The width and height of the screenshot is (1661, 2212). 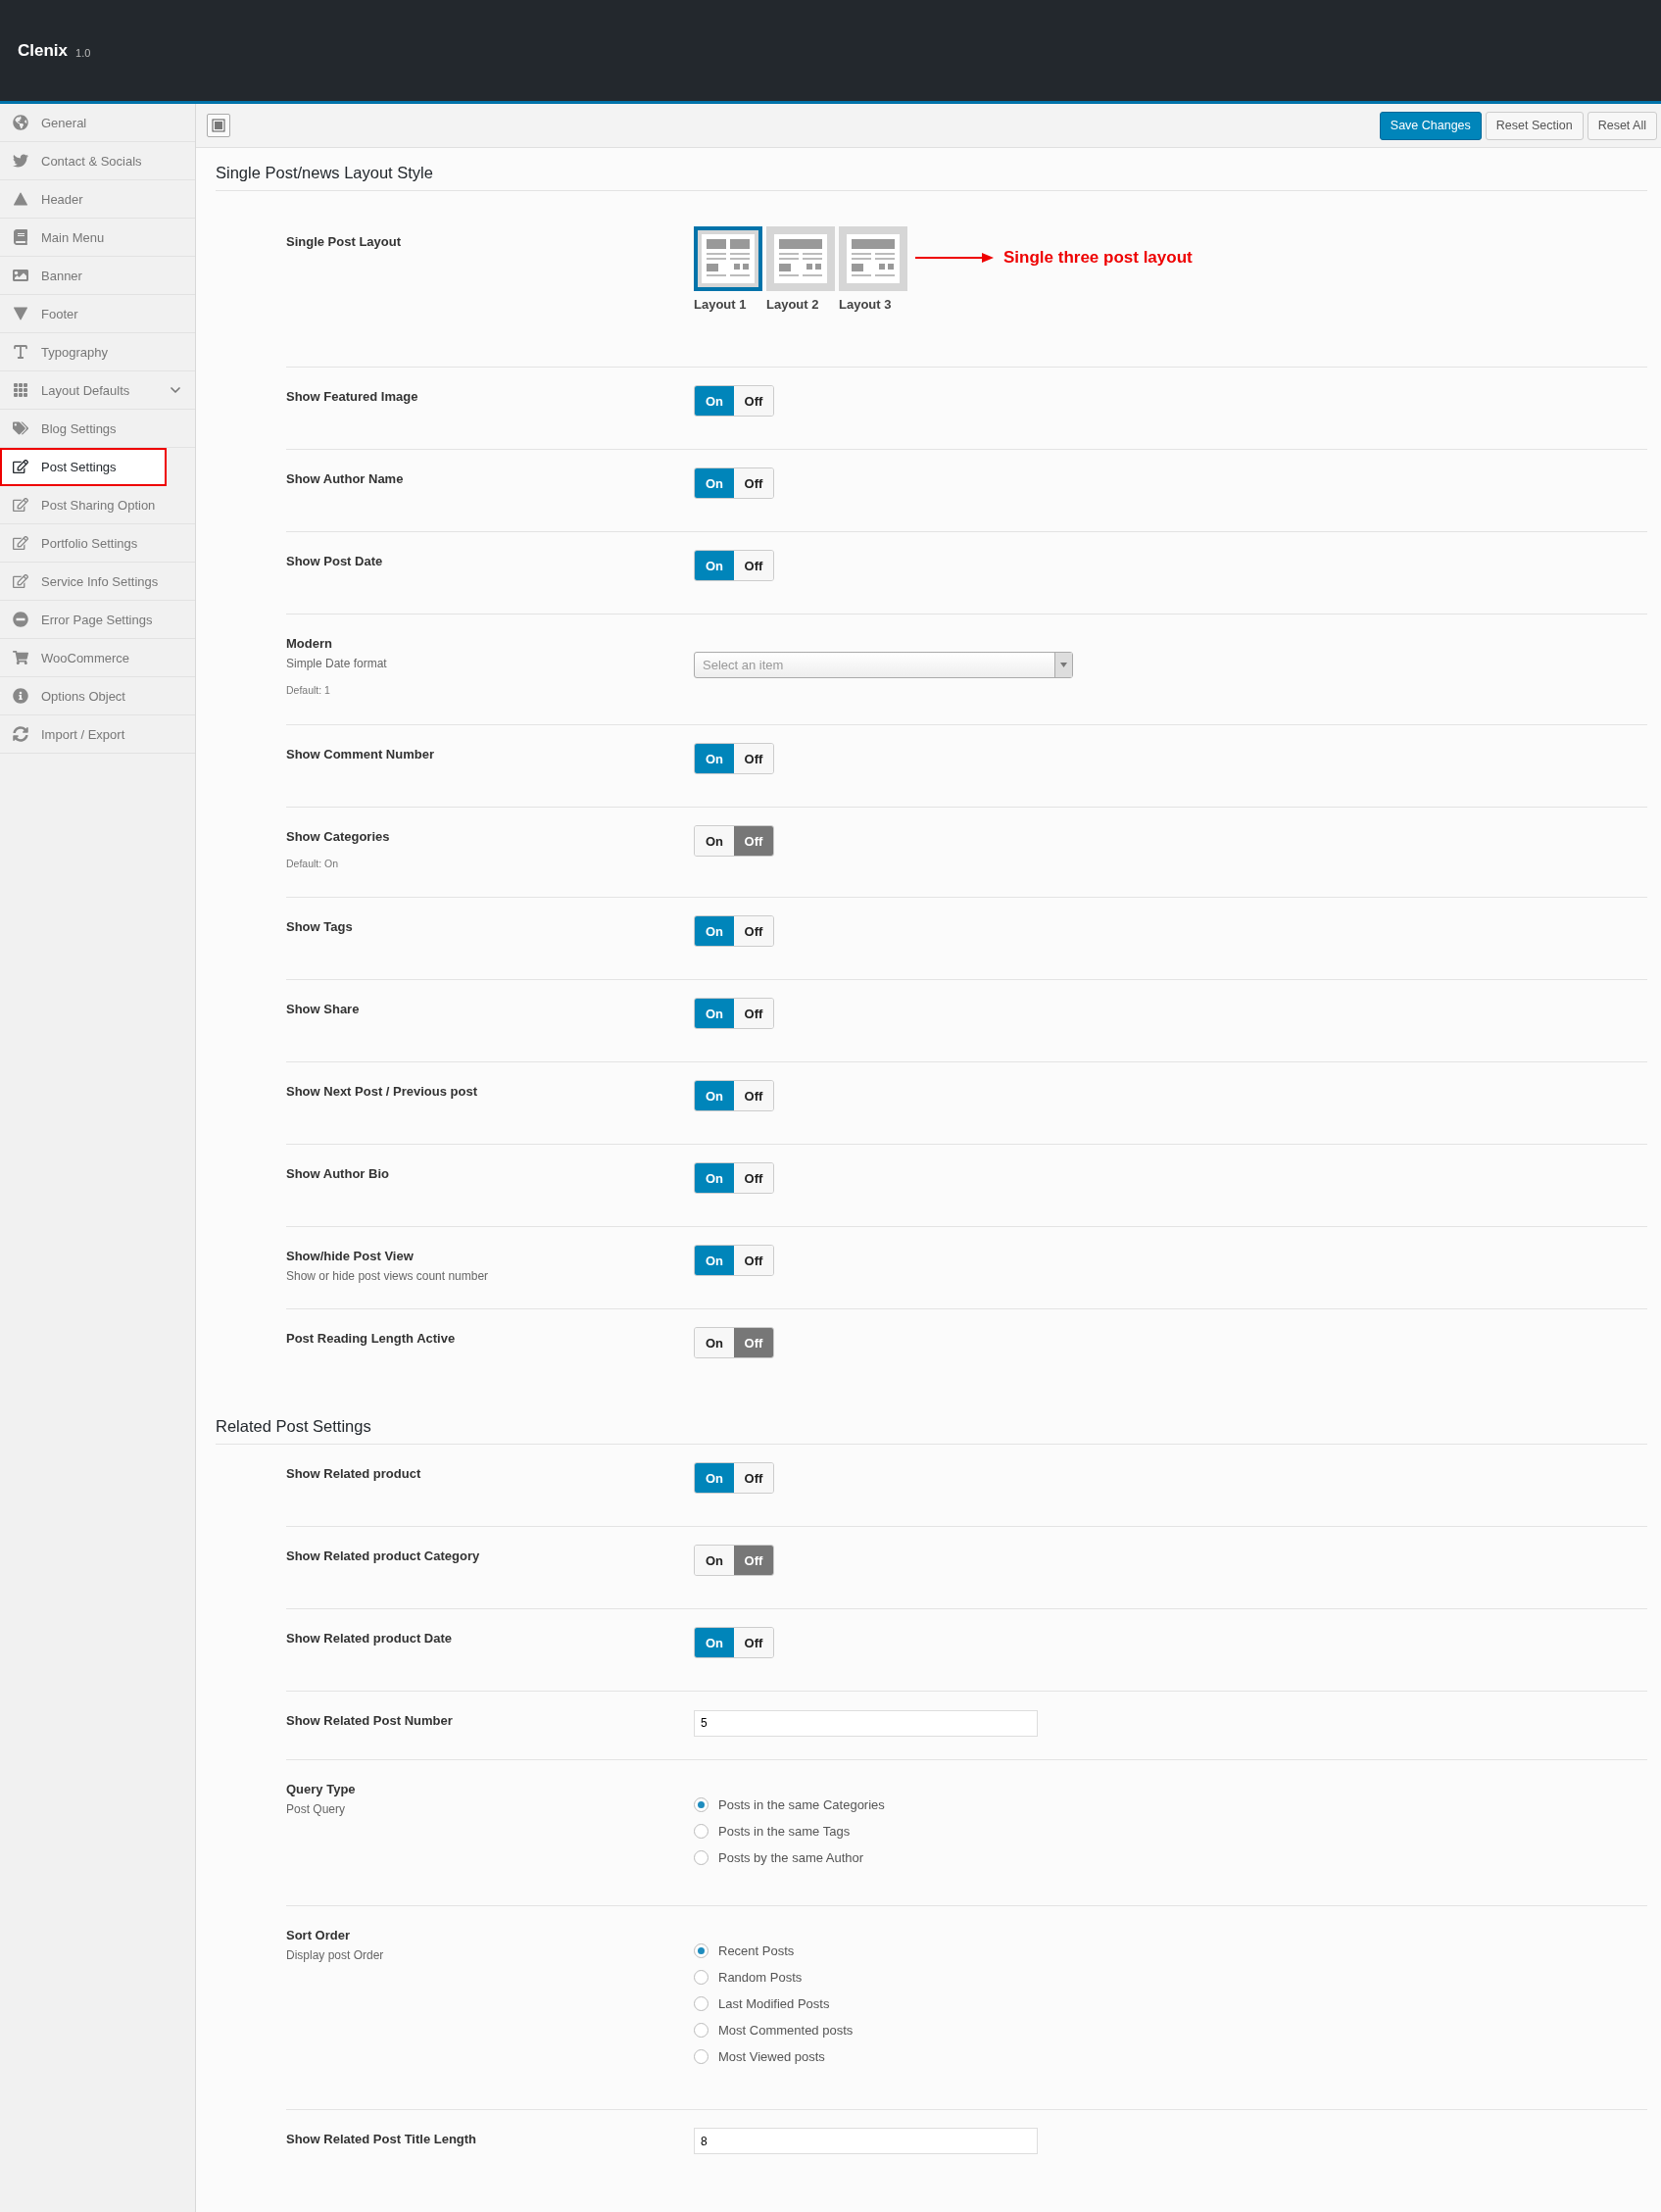 What do you see at coordinates (97, 391) in the screenshot?
I see `sidebar-item: Layout Defaults` at bounding box center [97, 391].